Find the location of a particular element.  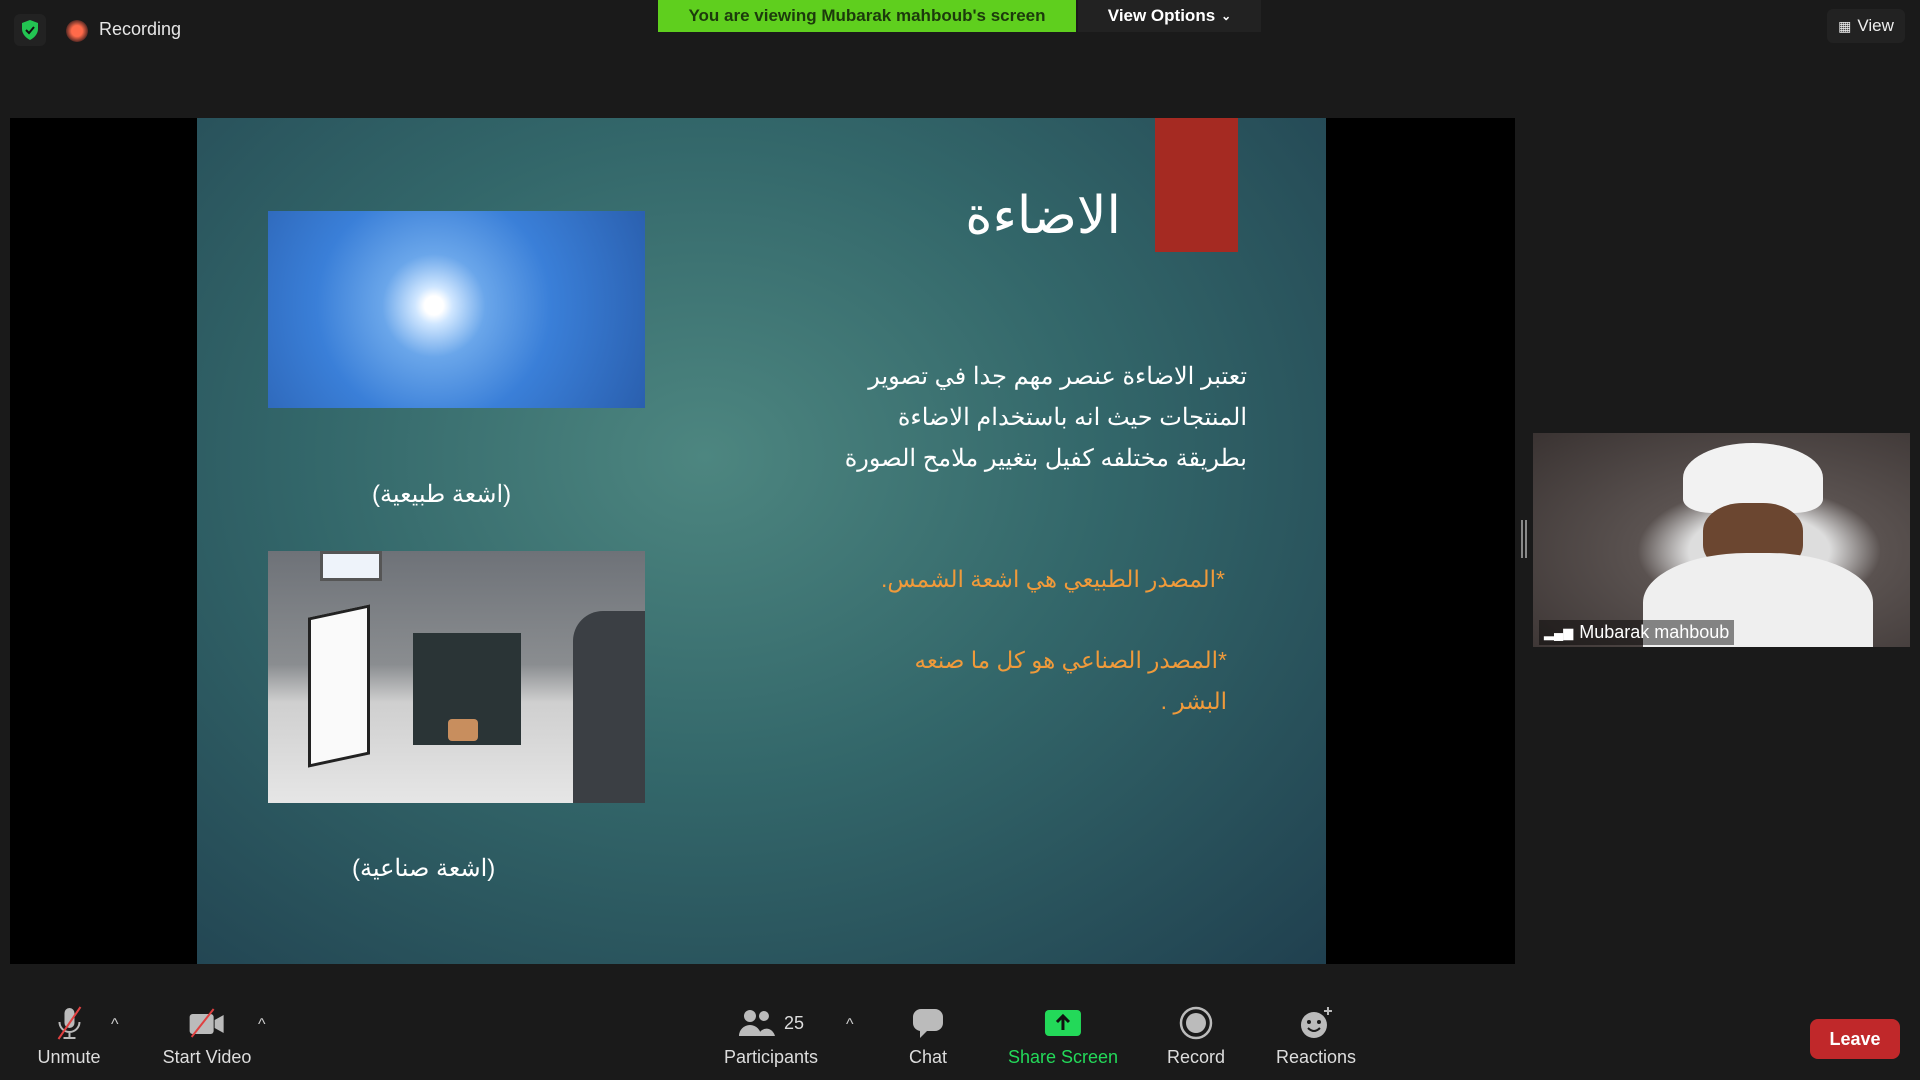

unmute-label: Unmute is located at coordinates (69, 1057).